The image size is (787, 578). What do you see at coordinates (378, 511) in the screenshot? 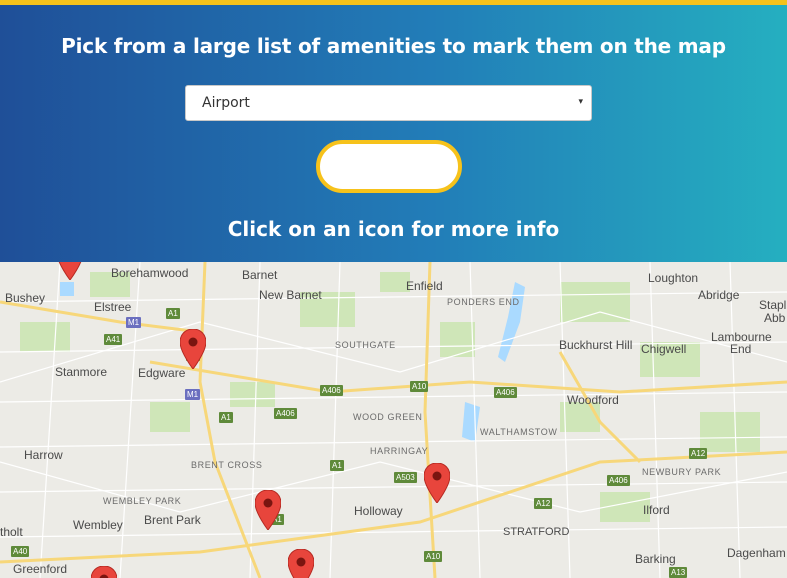
I see `map-label: Holloway` at bounding box center [378, 511].